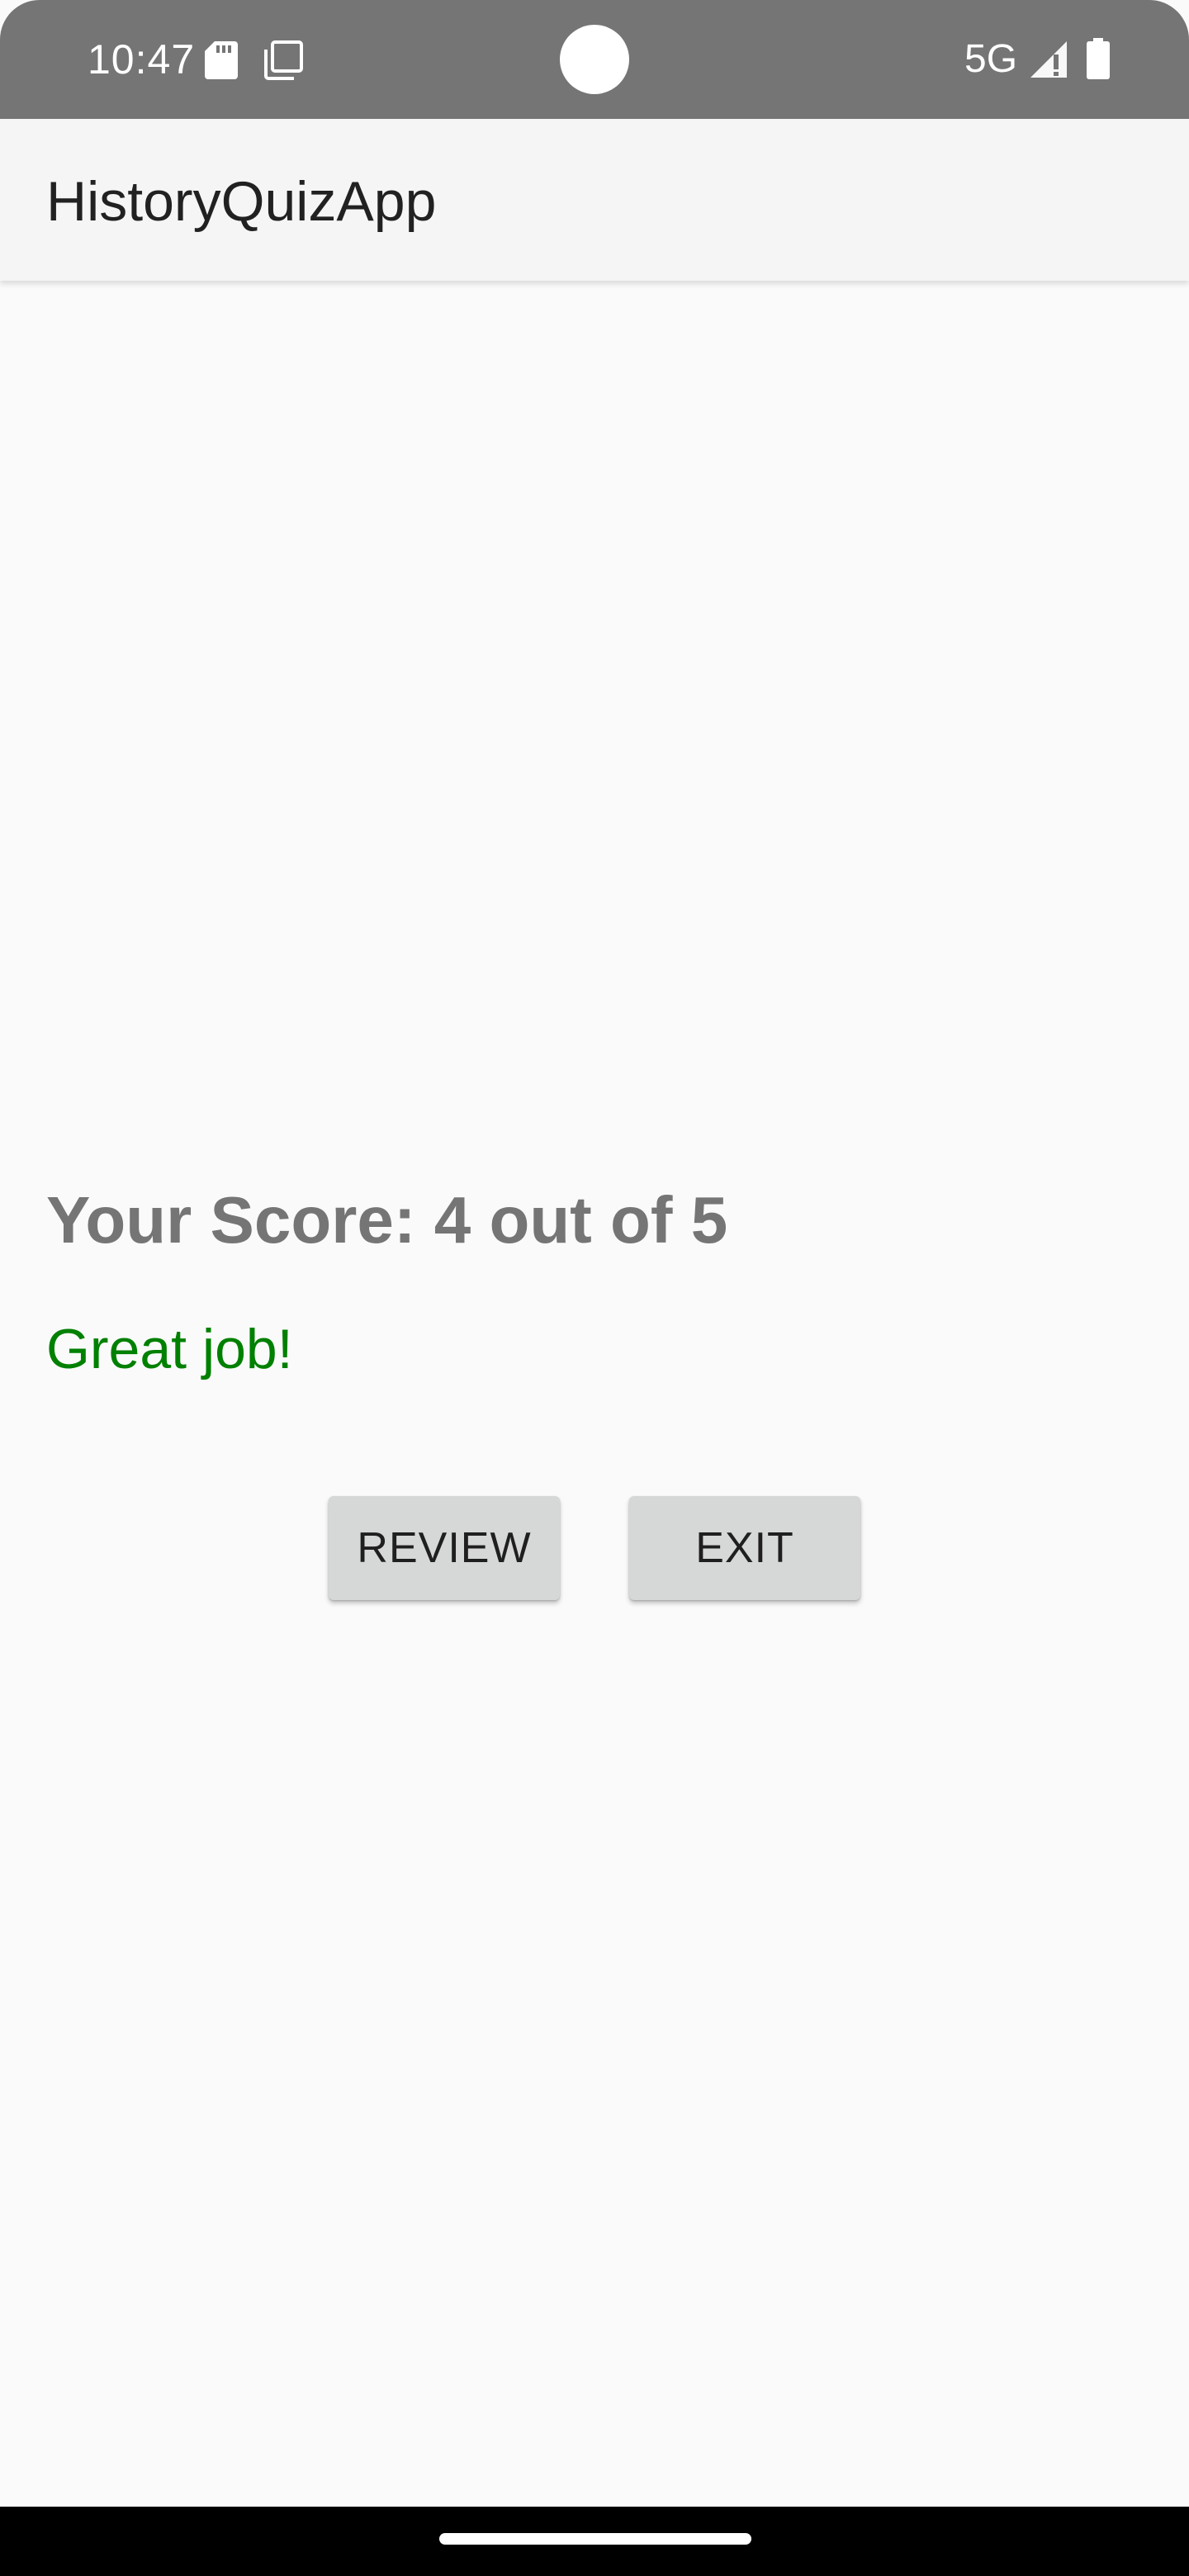  Describe the element at coordinates (444, 1548) in the screenshot. I see `review-button: REVIEW` at that location.